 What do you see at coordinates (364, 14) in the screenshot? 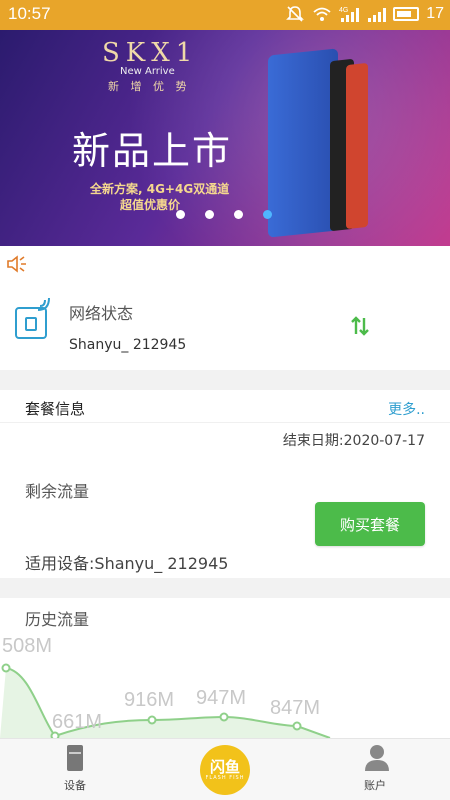
I see `status-icons: 4G 17` at bounding box center [364, 14].